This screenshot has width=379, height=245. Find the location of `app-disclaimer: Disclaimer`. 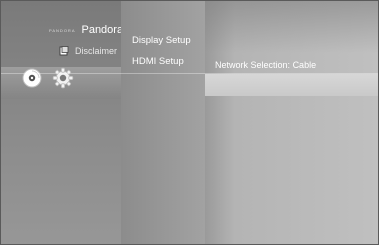

app-disclaimer: Disclaimer is located at coordinates (88, 51).